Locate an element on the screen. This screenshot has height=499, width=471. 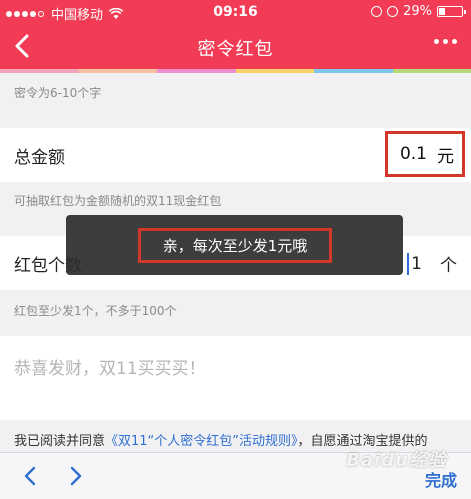
chevron-left-icon is located at coordinates (30, 476).